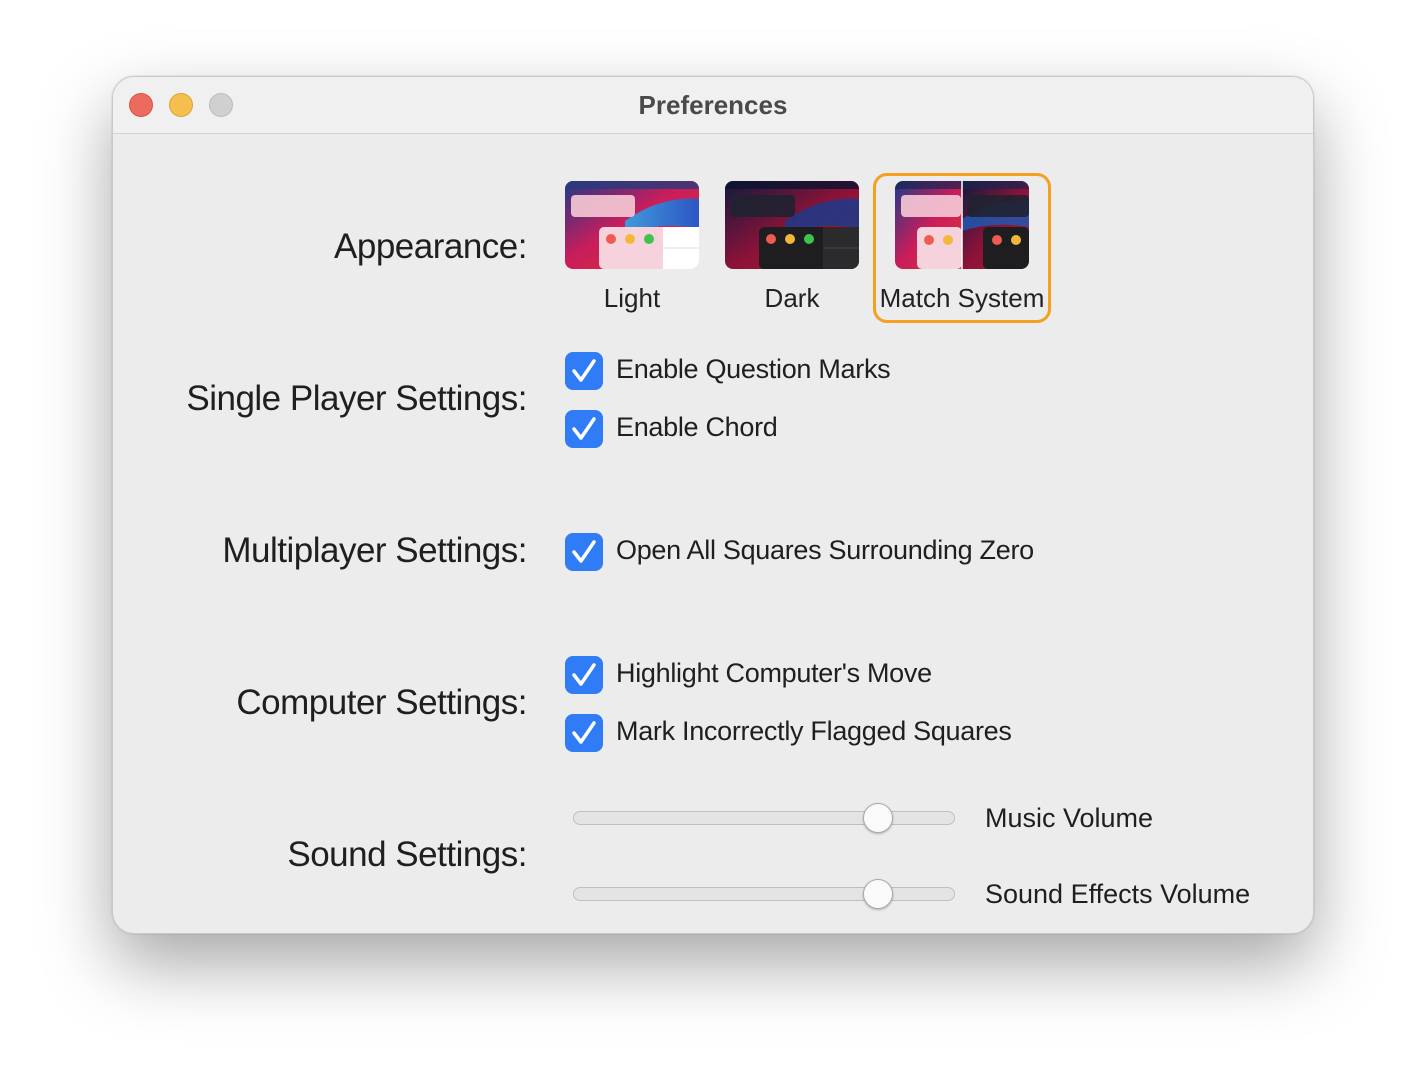  What do you see at coordinates (764, 894) in the screenshot?
I see `sound-effects-volume-slider` at bounding box center [764, 894].